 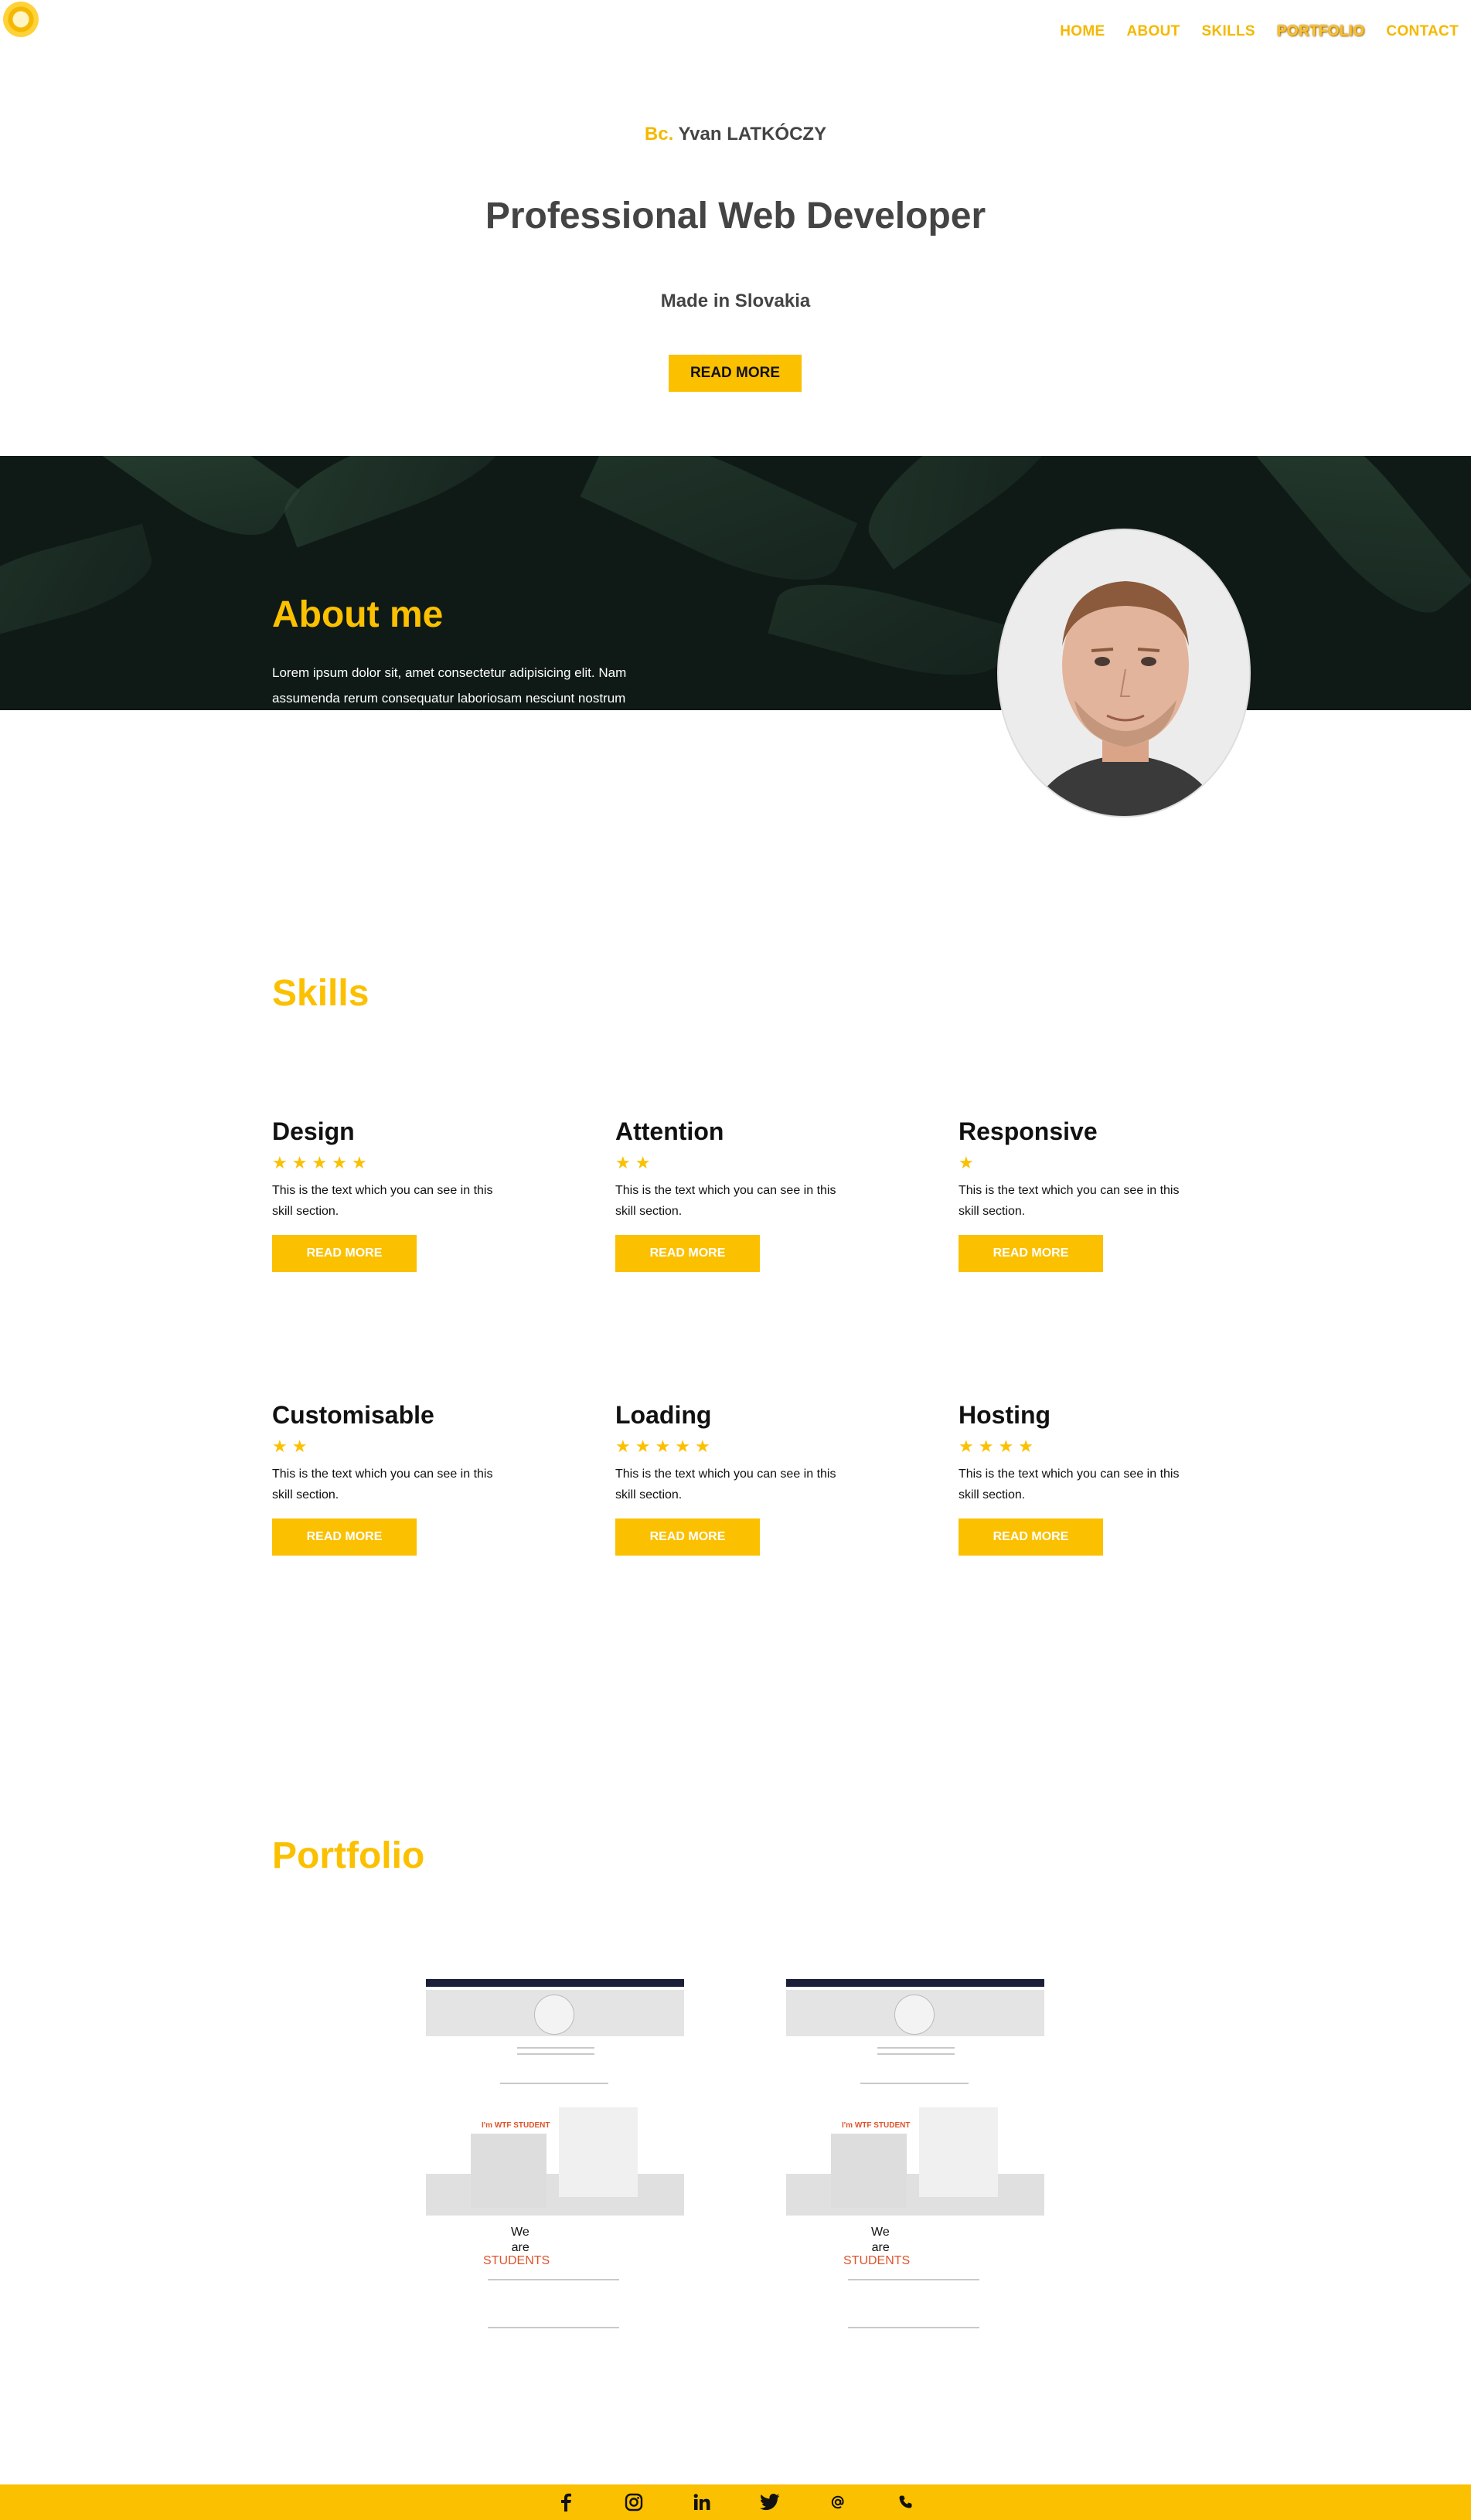 What do you see at coordinates (877, 2125) in the screenshot?
I see `thumb-student-label: I'm WTF STUDENT` at bounding box center [877, 2125].